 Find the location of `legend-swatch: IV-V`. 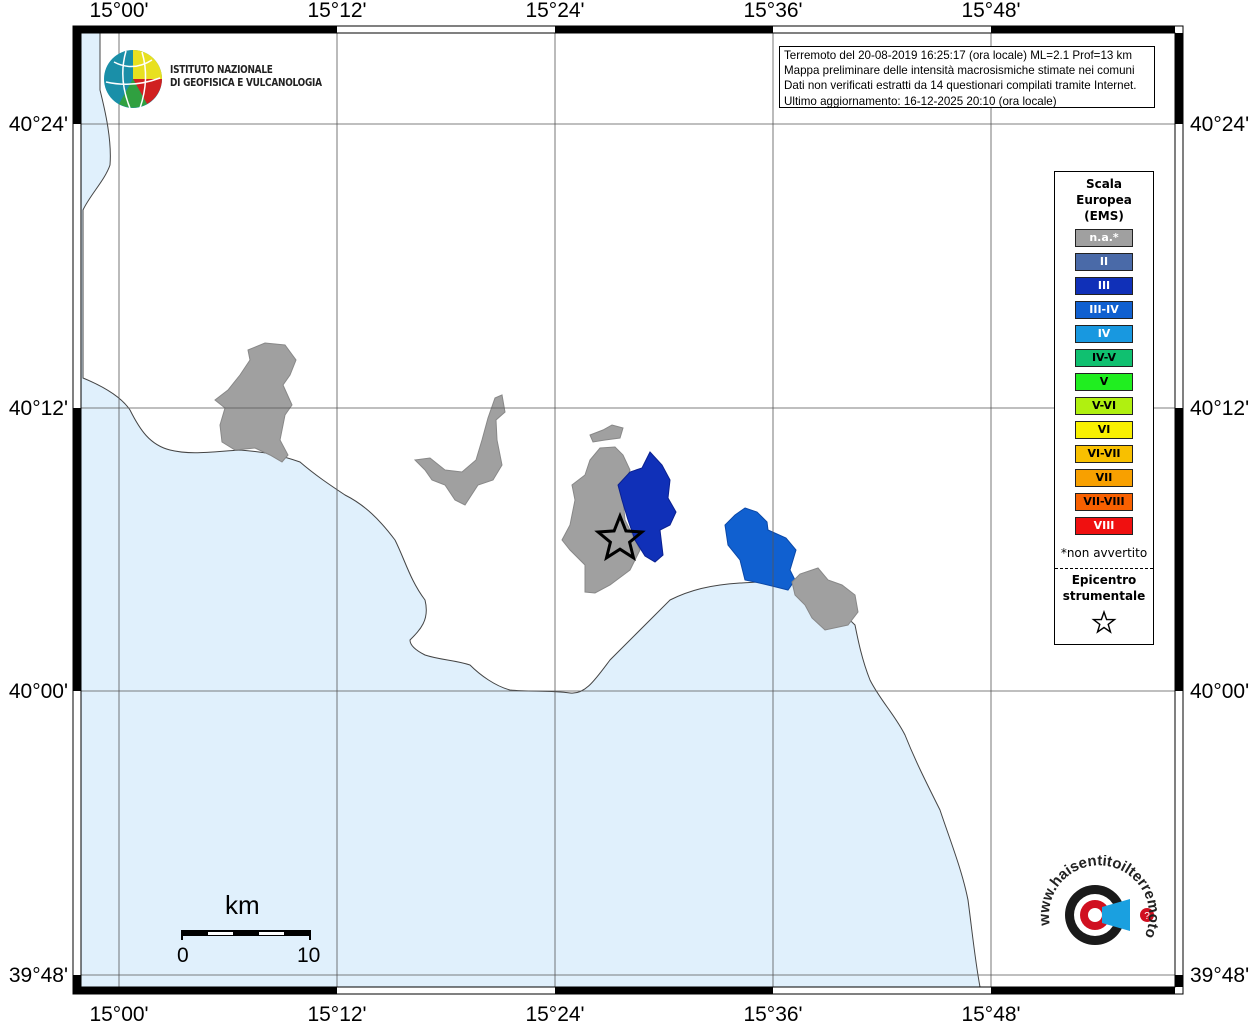

legend-swatch: IV-V is located at coordinates (1104, 358).